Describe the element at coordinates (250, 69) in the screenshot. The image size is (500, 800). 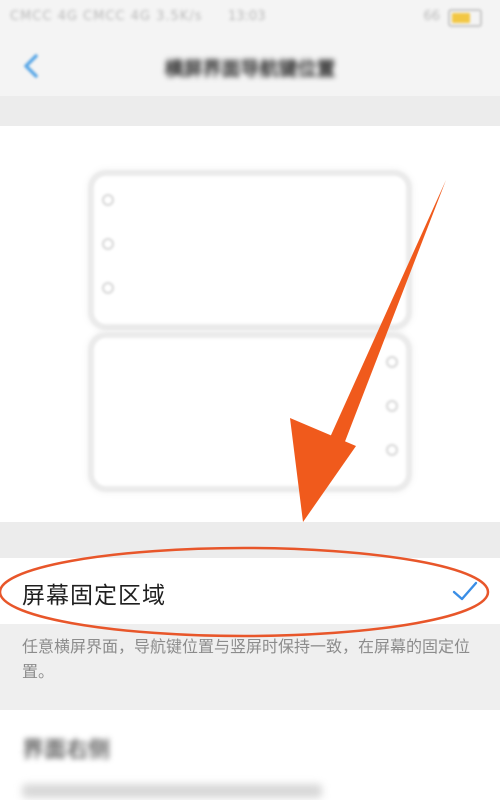
I see `page-title: 横屏界面导航键位置` at that location.